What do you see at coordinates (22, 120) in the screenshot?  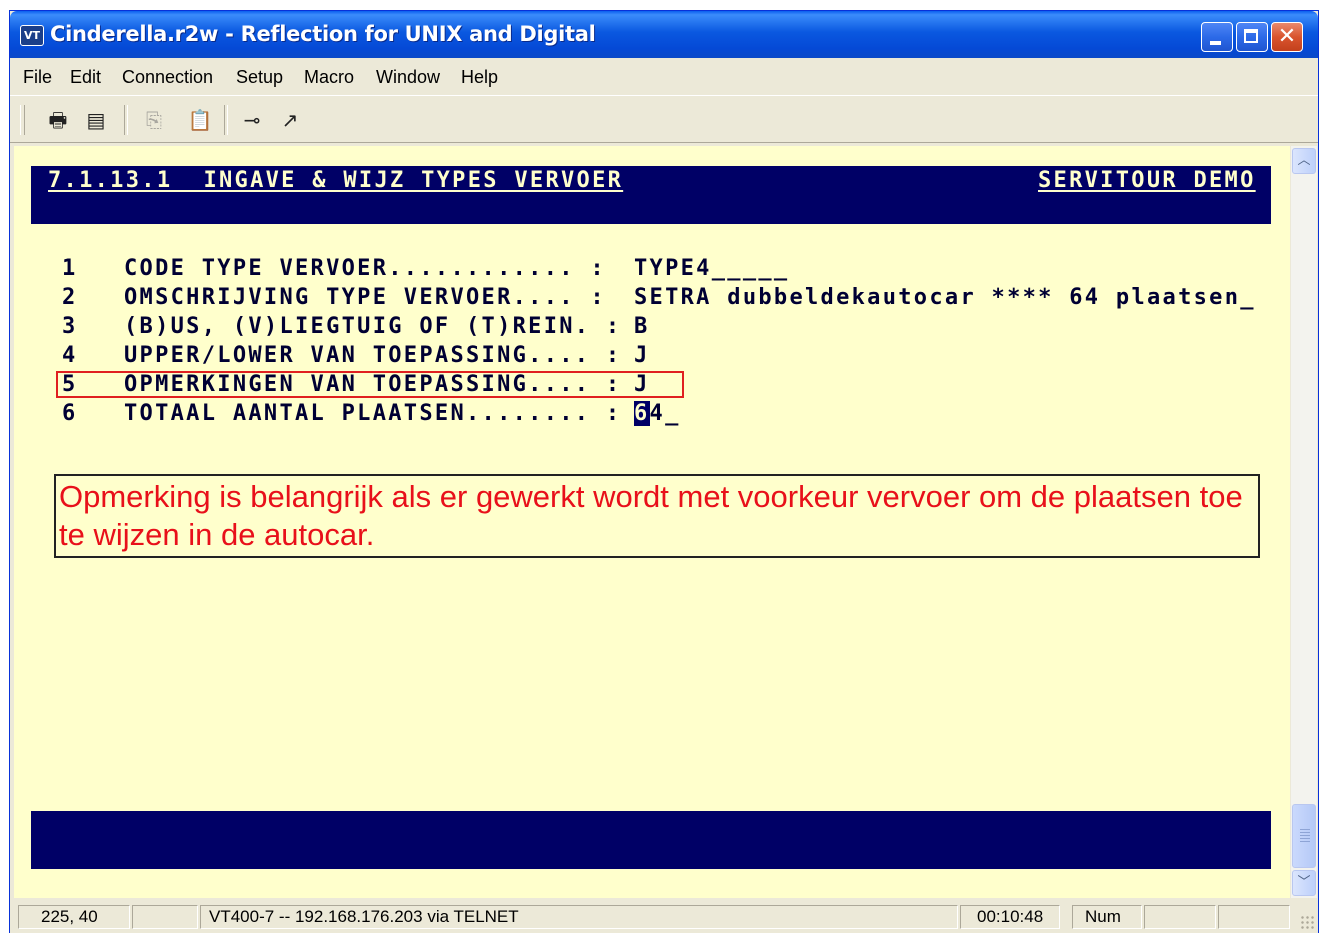 I see `toolbar-grip` at bounding box center [22, 120].